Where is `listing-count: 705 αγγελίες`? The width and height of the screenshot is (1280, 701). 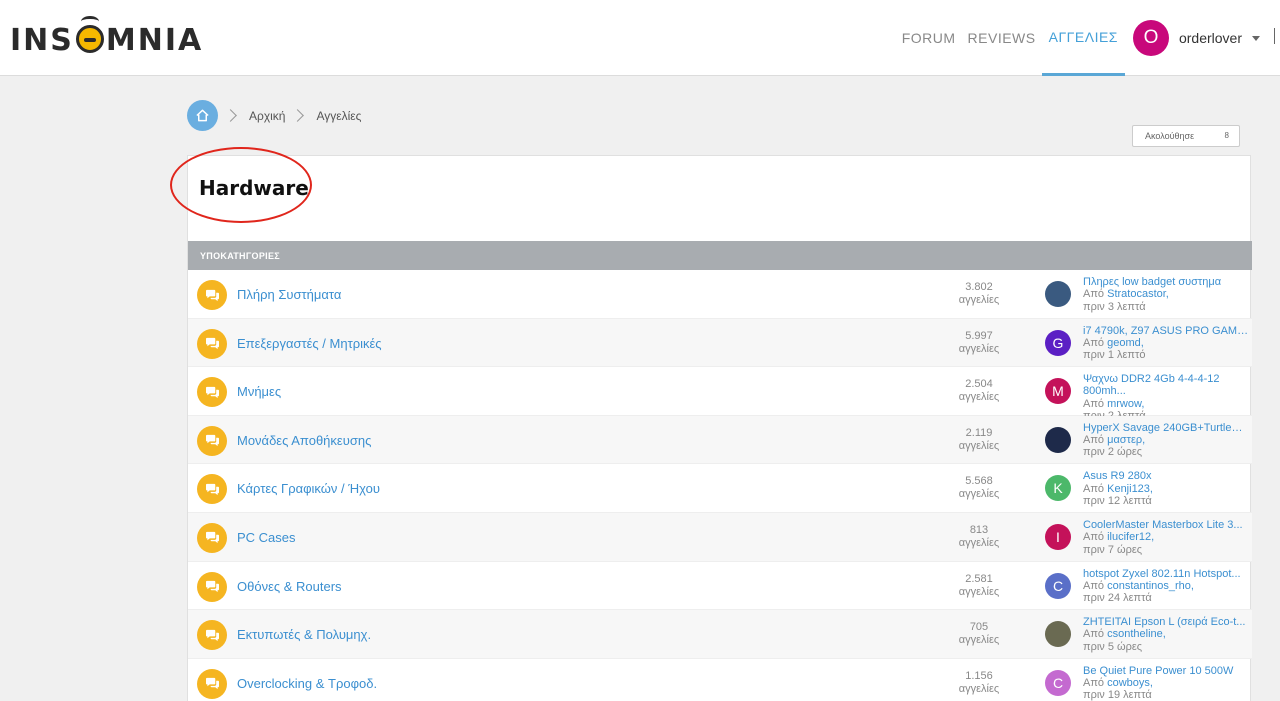
listing-count: 705 αγγελίες is located at coordinates (979, 634).